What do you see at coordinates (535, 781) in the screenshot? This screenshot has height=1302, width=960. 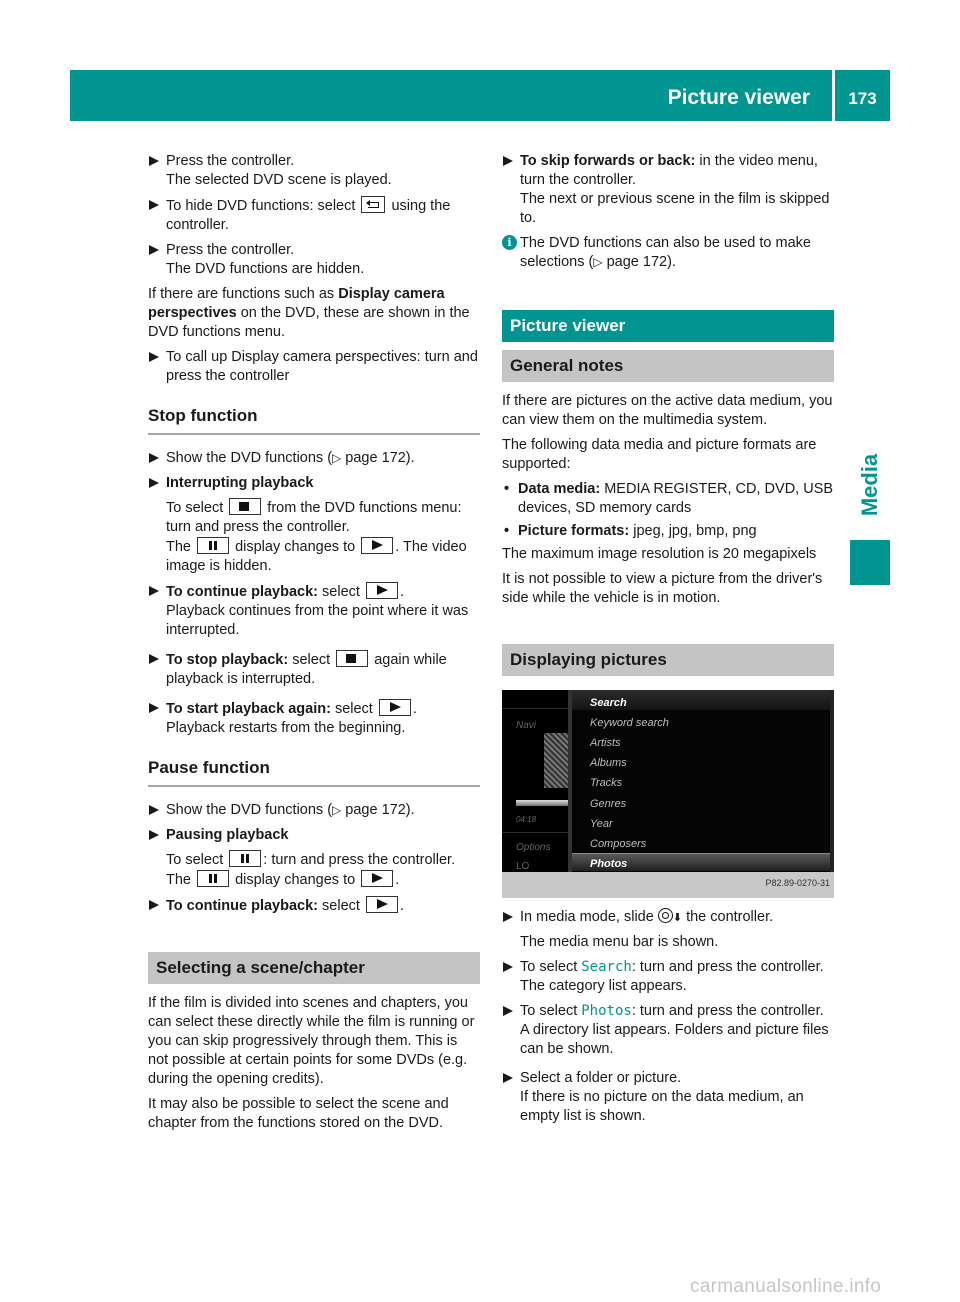 I see `left-pane: Navi 04:18 Options LO` at bounding box center [535, 781].